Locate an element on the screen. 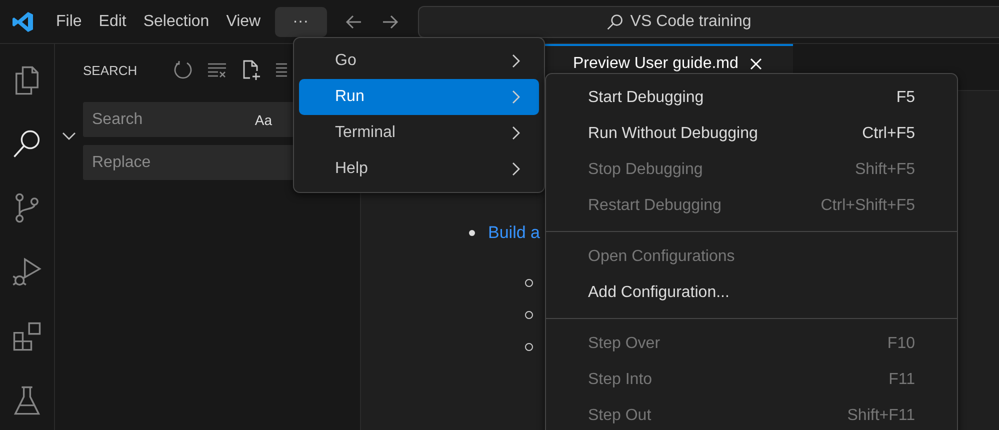 Image resolution: width=999 pixels, height=430 pixels. menu-bar-item: View is located at coordinates (245, 21).